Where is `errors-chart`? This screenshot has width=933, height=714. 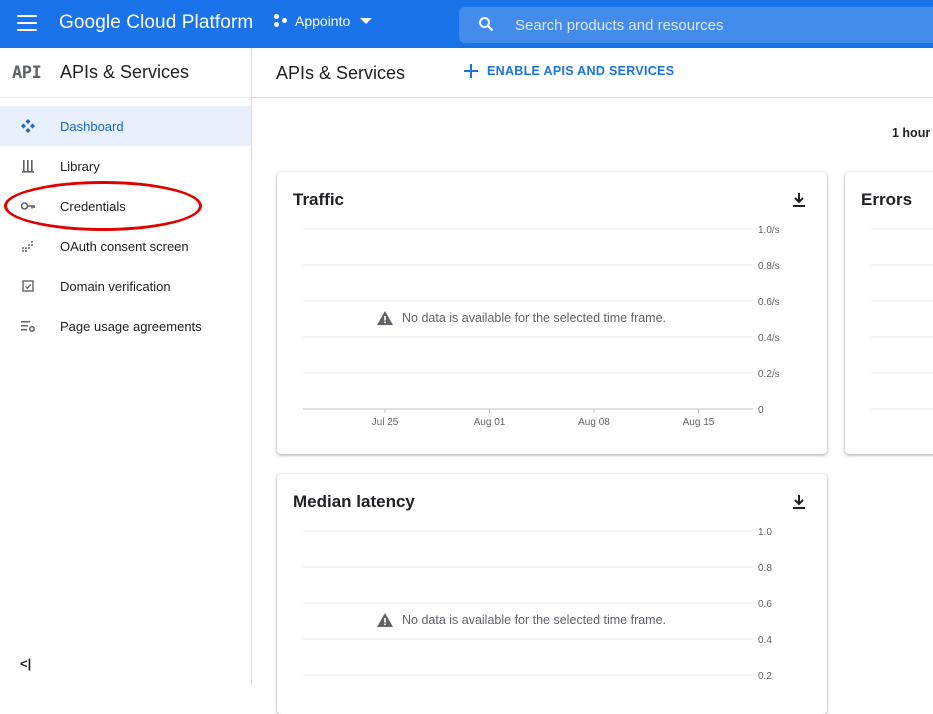
errors-chart is located at coordinates (902, 319).